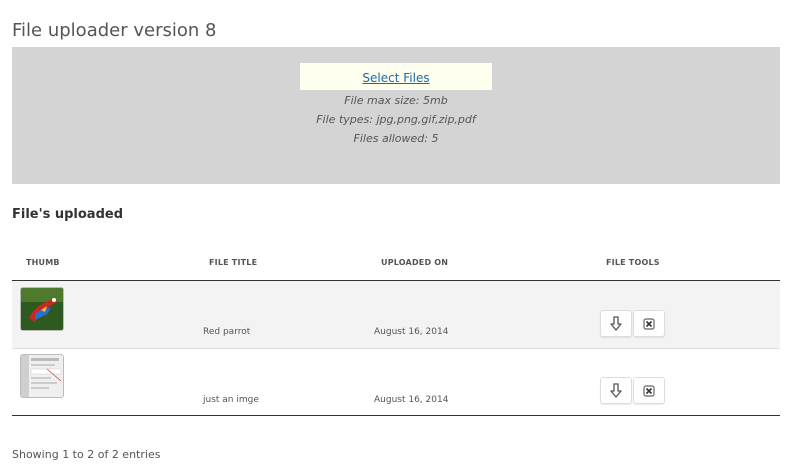 This screenshot has height=474, width=794. I want to click on screenshot-thumbnail, so click(42, 376).